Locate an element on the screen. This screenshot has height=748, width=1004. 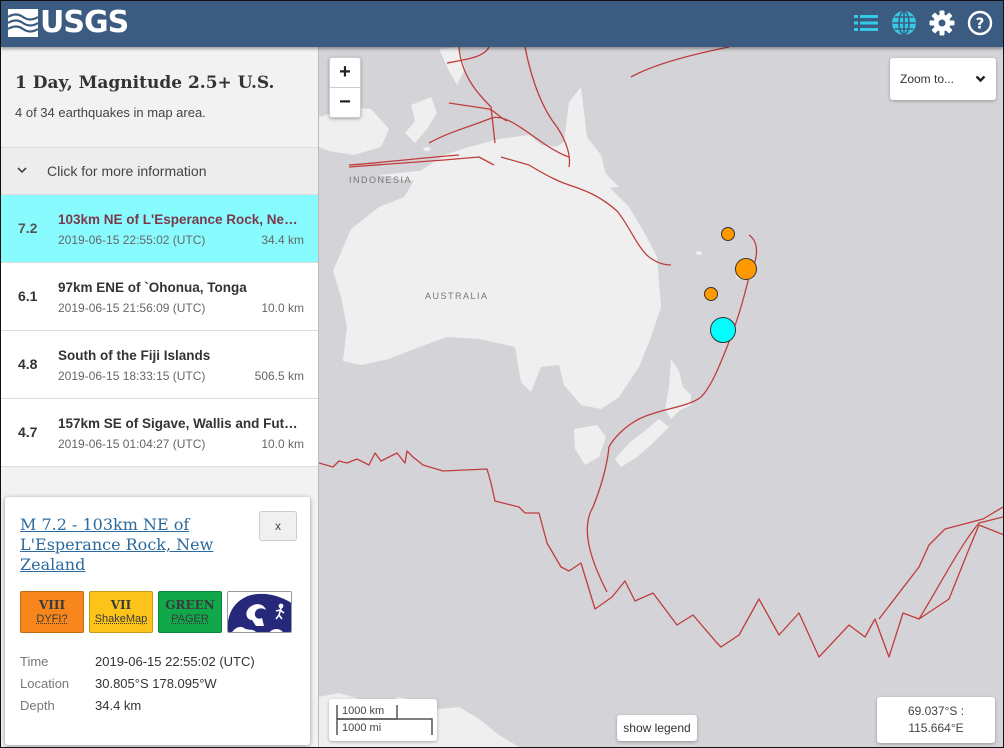
zoom-out-button: − is located at coordinates (345, 102).